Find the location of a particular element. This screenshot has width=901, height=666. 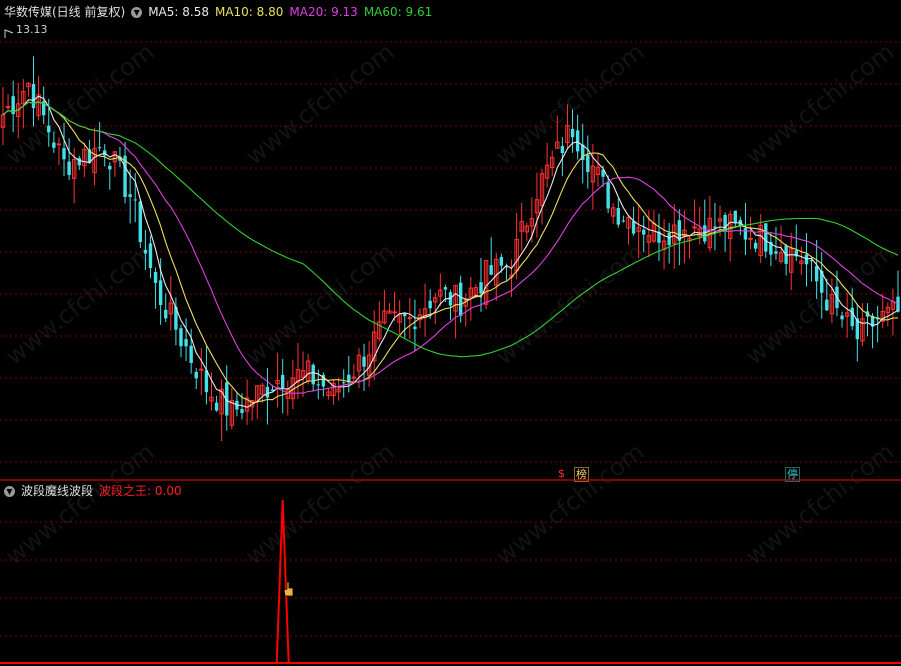

event-mark-suspend: 停 is located at coordinates (792, 474).